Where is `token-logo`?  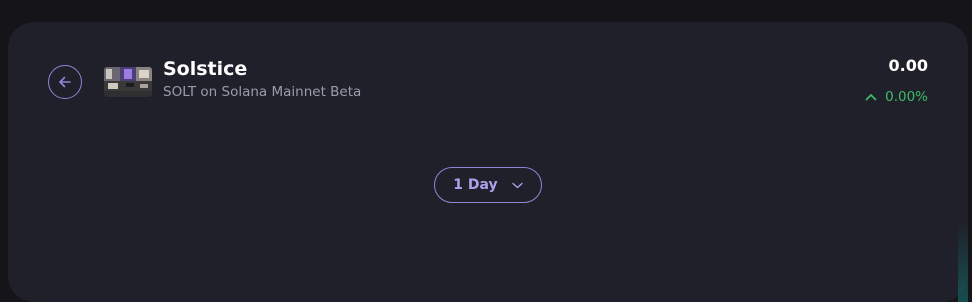
token-logo is located at coordinates (128, 82).